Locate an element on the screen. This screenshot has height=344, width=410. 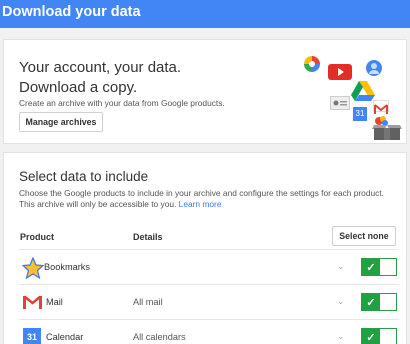
product-icons-cluster: 31 is located at coordinates (353, 99).